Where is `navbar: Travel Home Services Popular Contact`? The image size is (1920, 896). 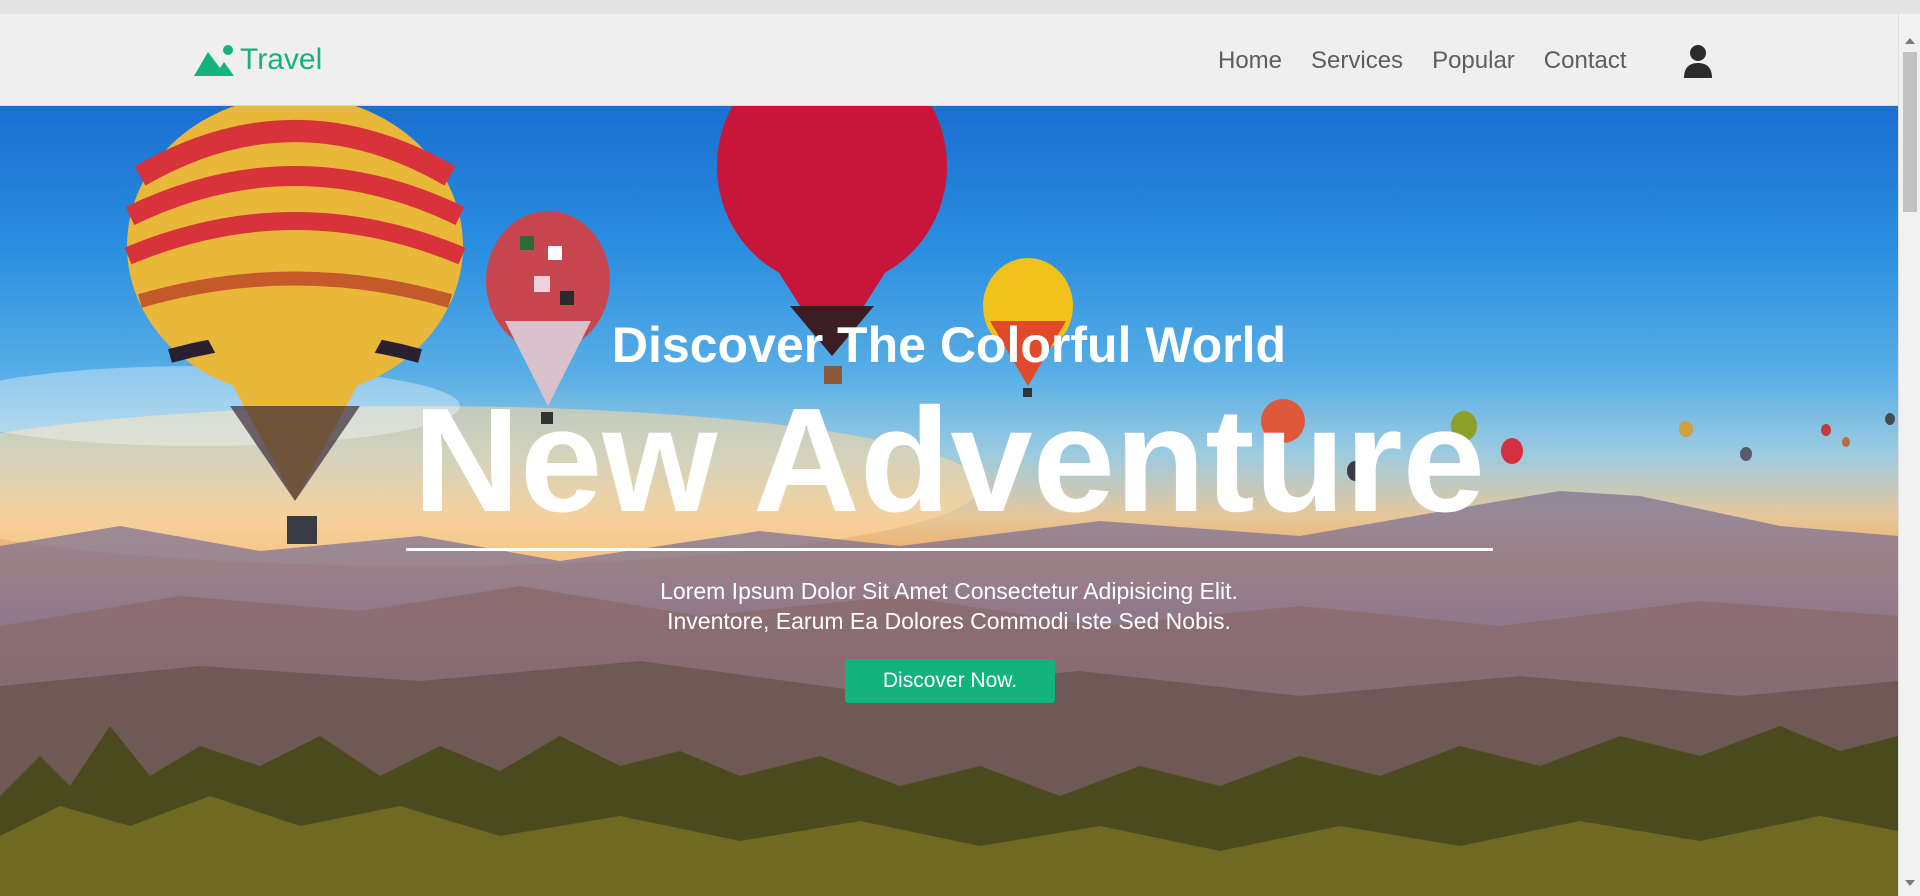 navbar: Travel Home Services Popular Contact is located at coordinates (949, 60).